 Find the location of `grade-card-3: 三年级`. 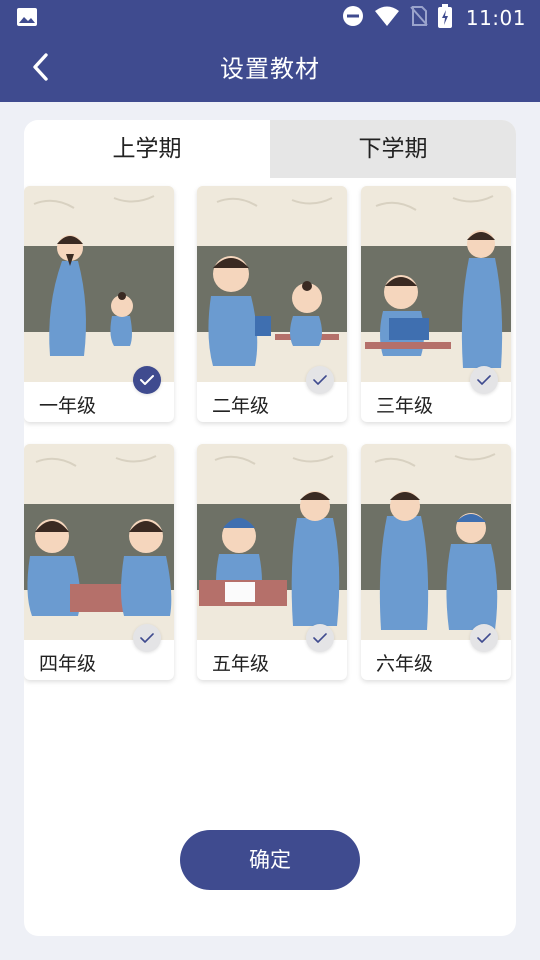

grade-card-3: 三年级 is located at coordinates (436, 304).